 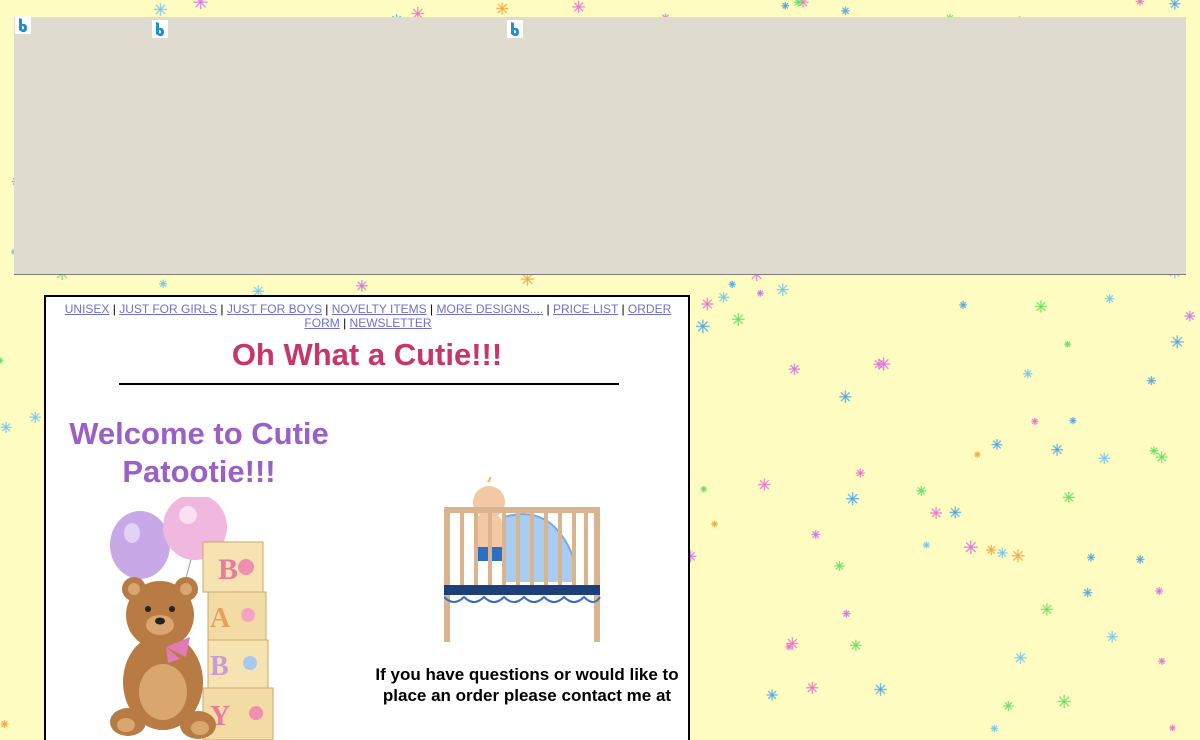 I want to click on page-title: Oh What a Cutie!!!, so click(x=367, y=354).